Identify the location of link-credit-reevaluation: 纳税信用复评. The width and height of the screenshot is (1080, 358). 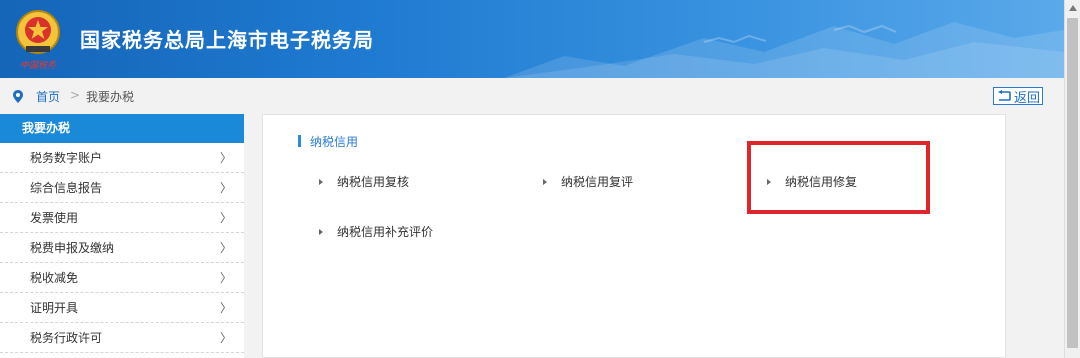
(588, 181).